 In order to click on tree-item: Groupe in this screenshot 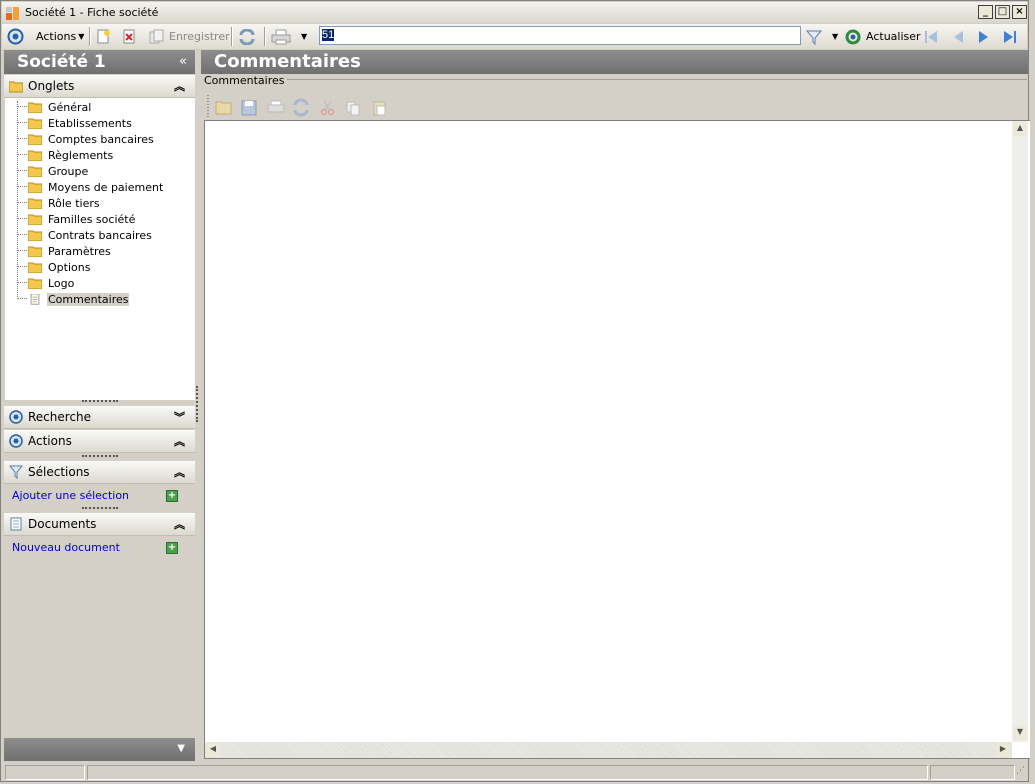, I will do `click(58, 171)`.